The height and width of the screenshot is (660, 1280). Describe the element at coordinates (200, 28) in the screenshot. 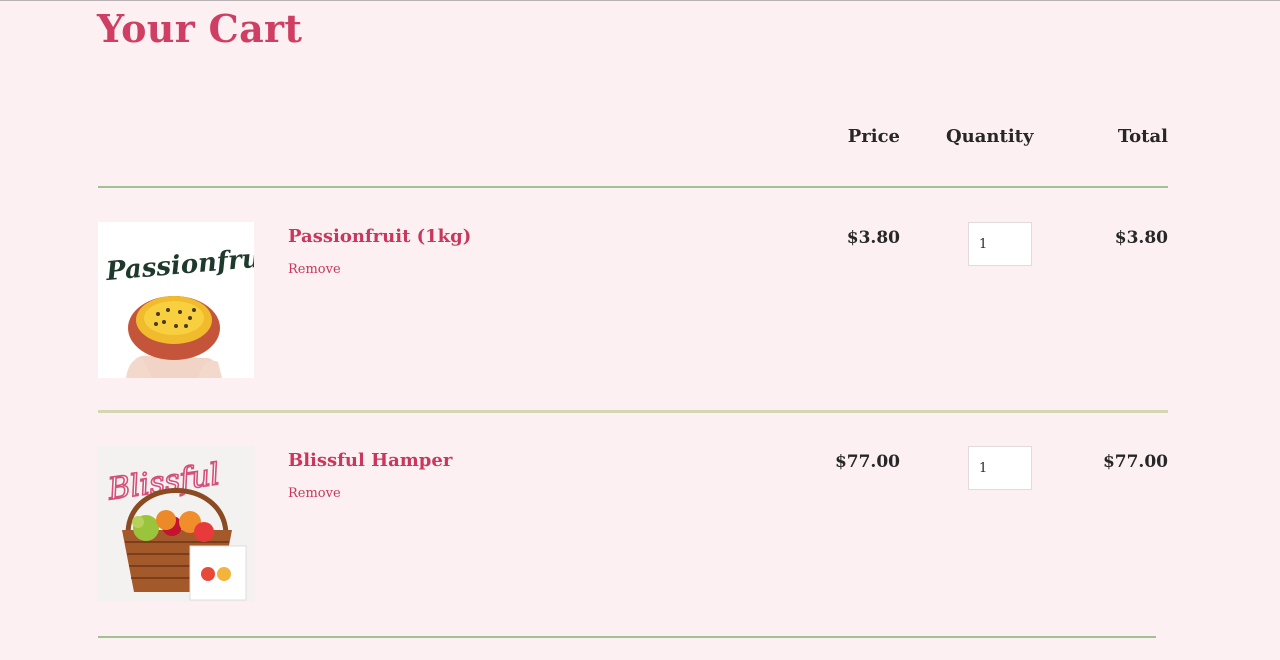

I see `page-title: Your Cart` at that location.